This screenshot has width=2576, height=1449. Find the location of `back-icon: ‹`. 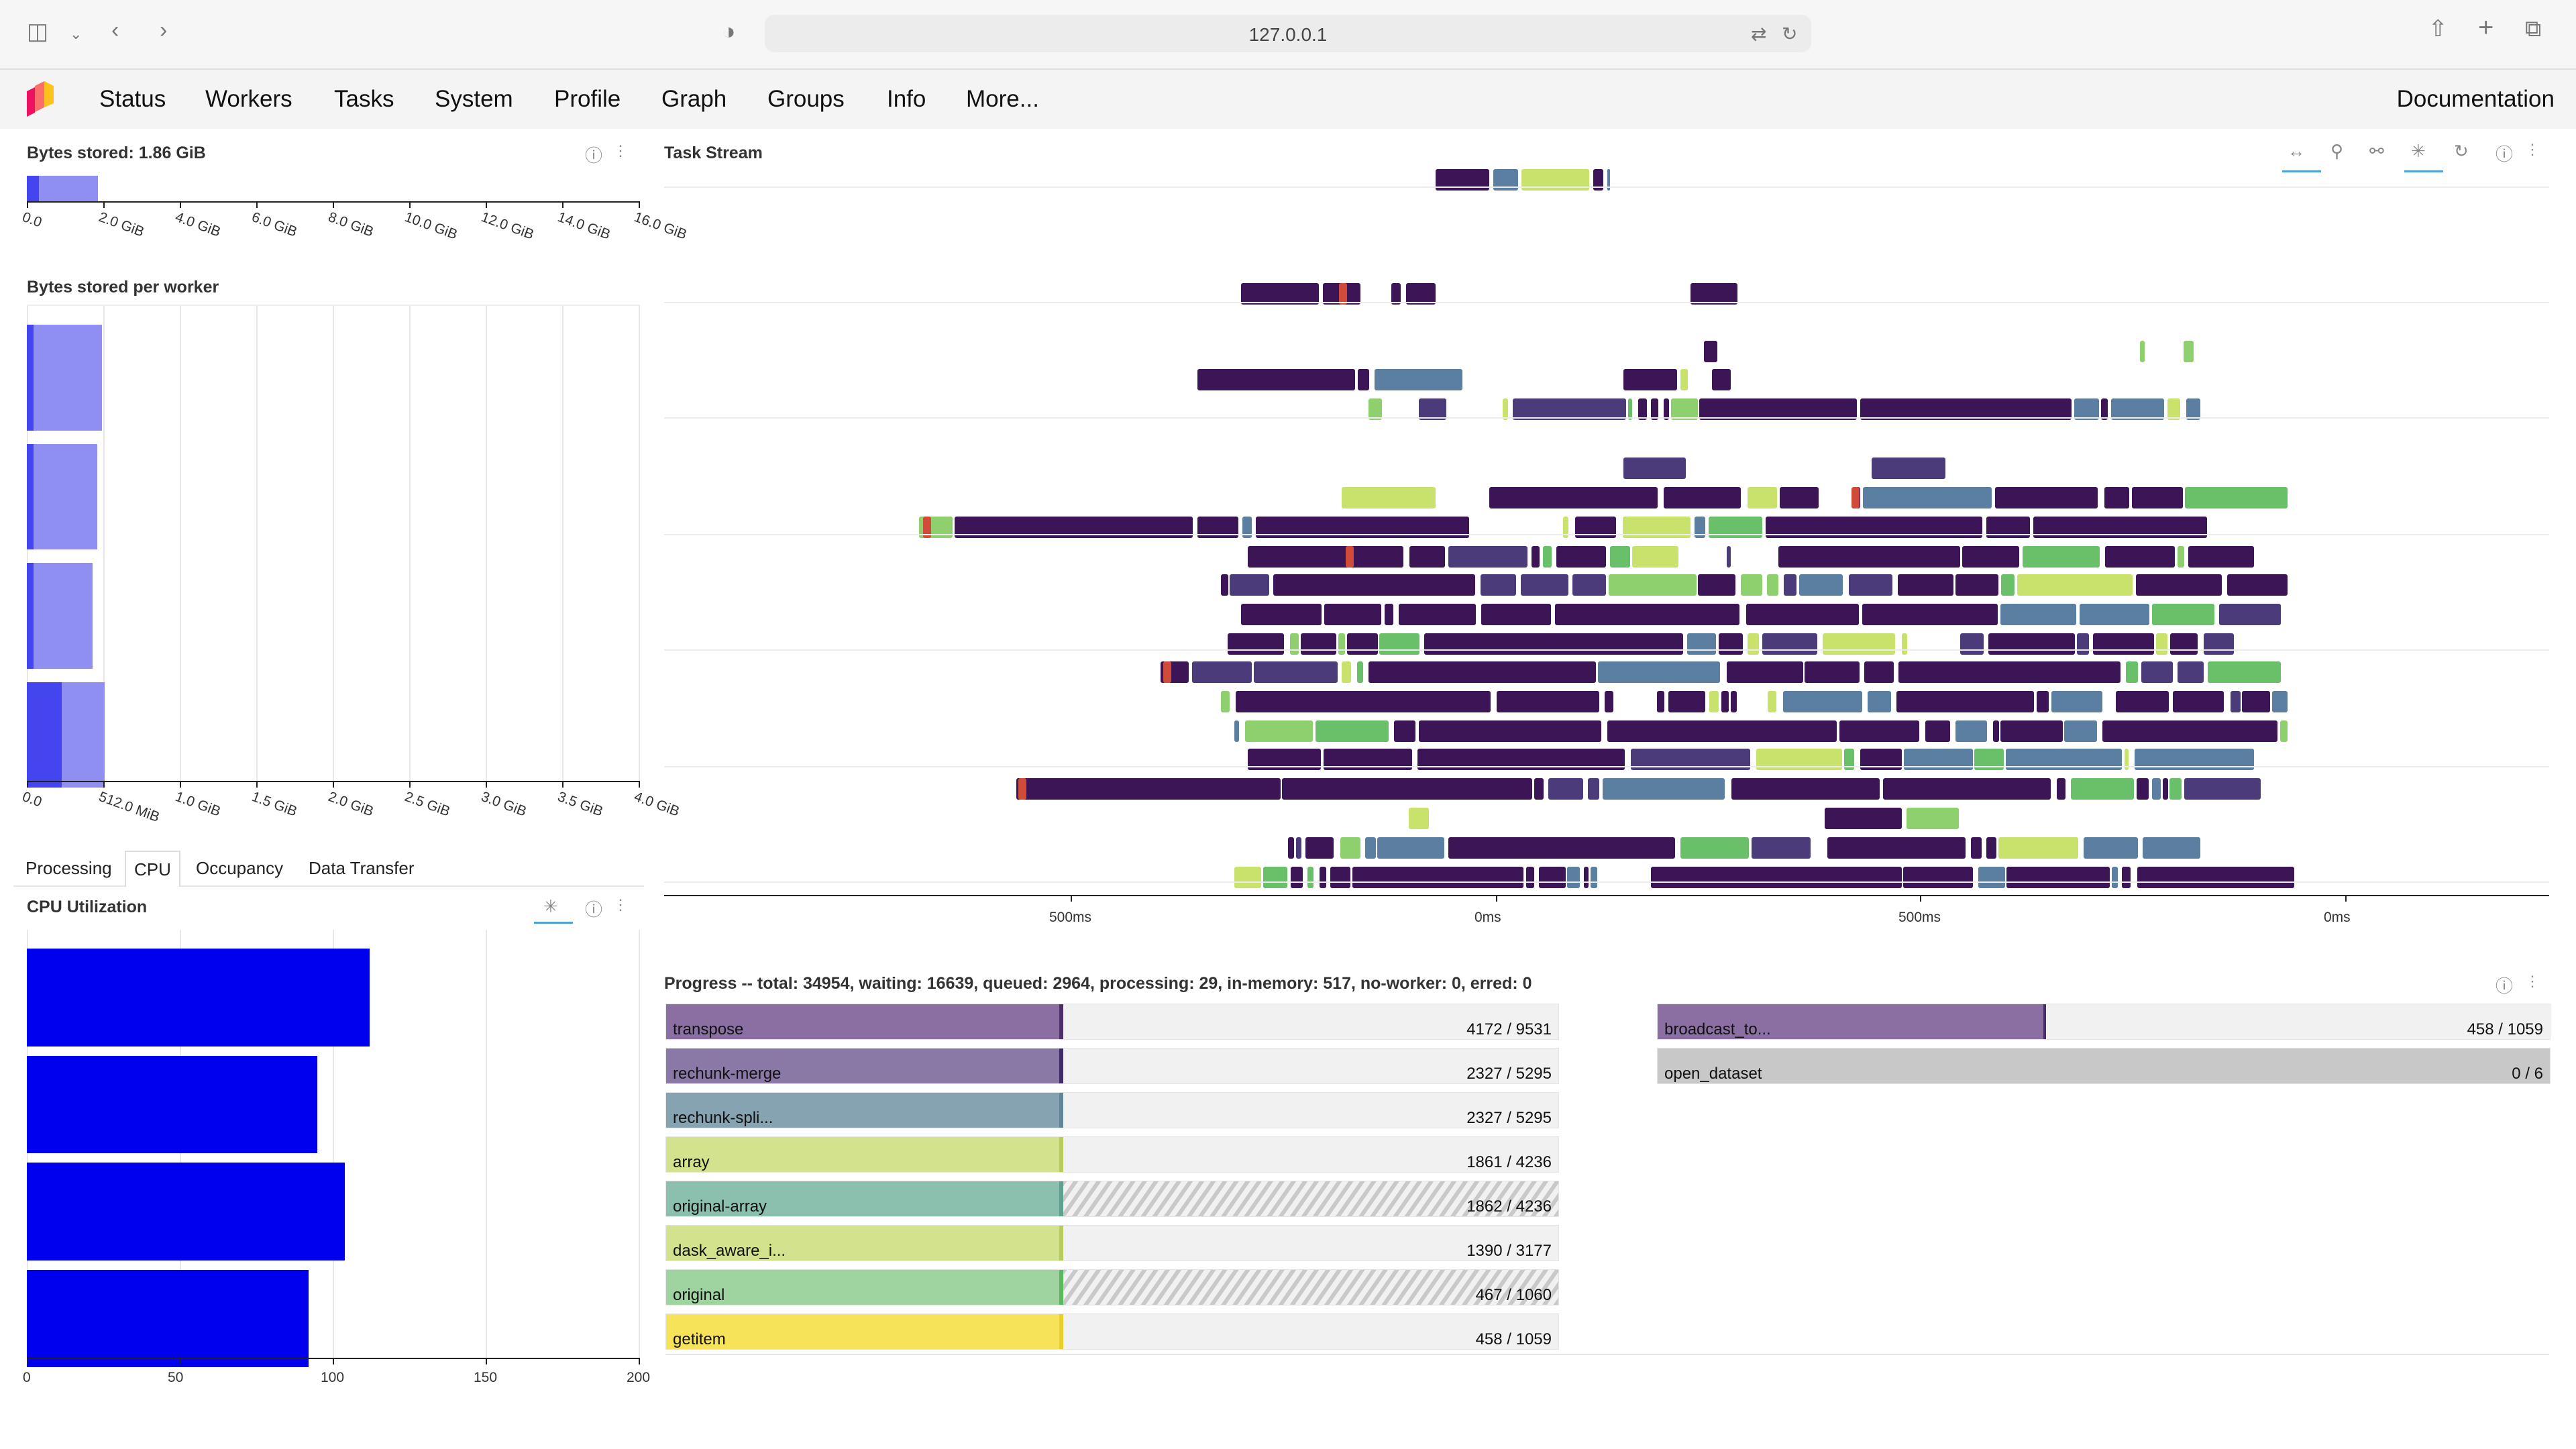

back-icon: ‹ is located at coordinates (115, 30).